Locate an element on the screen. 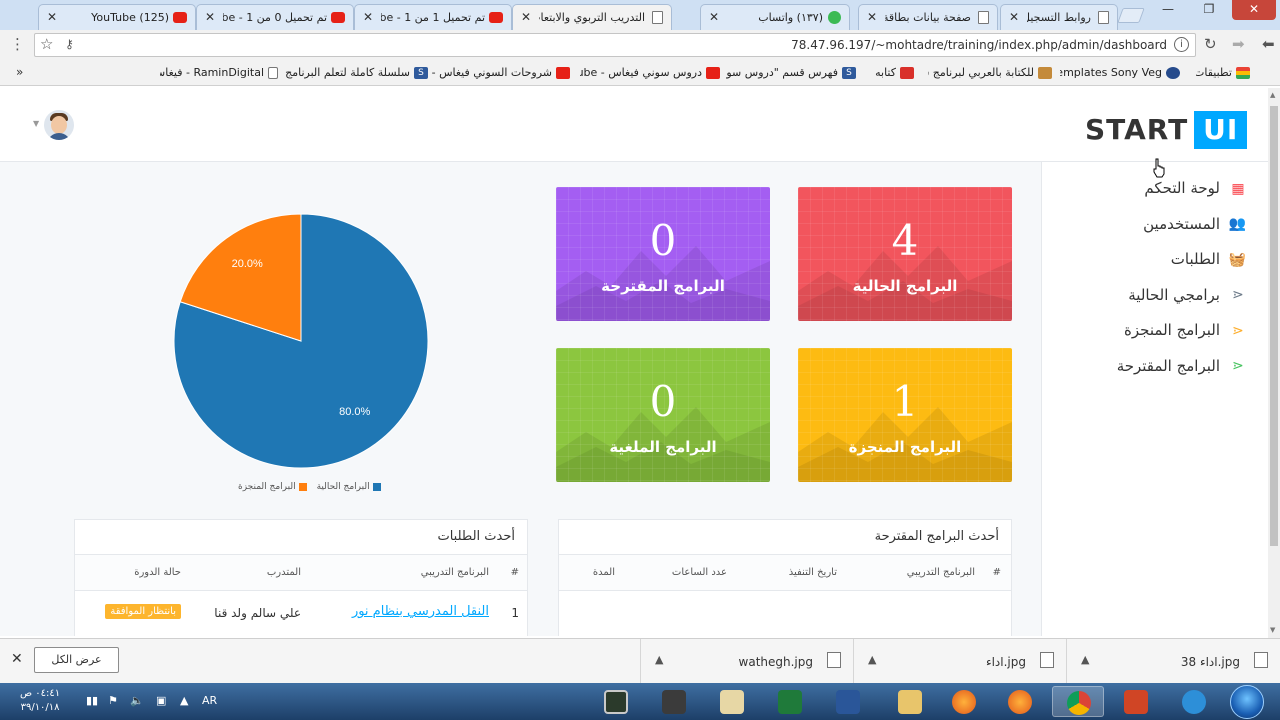 This screenshot has height=720, width=1280. bookmark-s-icon: S is located at coordinates (849, 73).